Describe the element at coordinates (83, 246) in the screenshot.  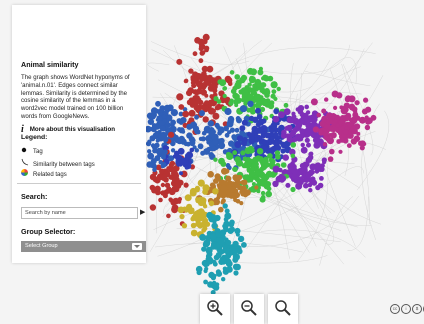
I see `group-select: Select Group` at that location.